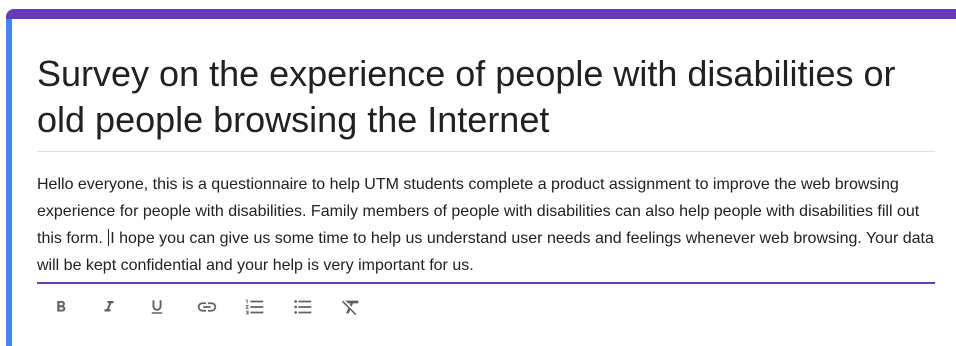  I want to click on clear-formatting-button, so click(352, 307).